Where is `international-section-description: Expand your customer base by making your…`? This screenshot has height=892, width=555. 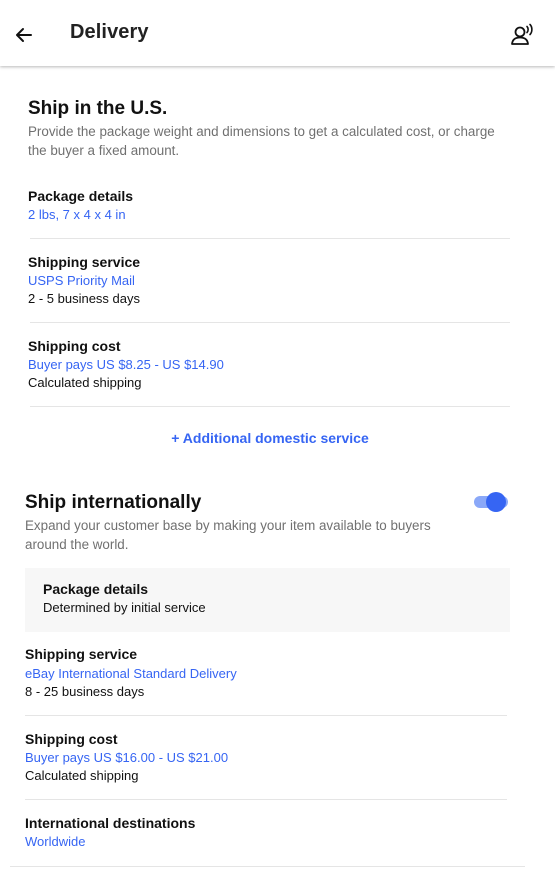
international-section-description: Expand your customer base by making your… is located at coordinates (228, 535).